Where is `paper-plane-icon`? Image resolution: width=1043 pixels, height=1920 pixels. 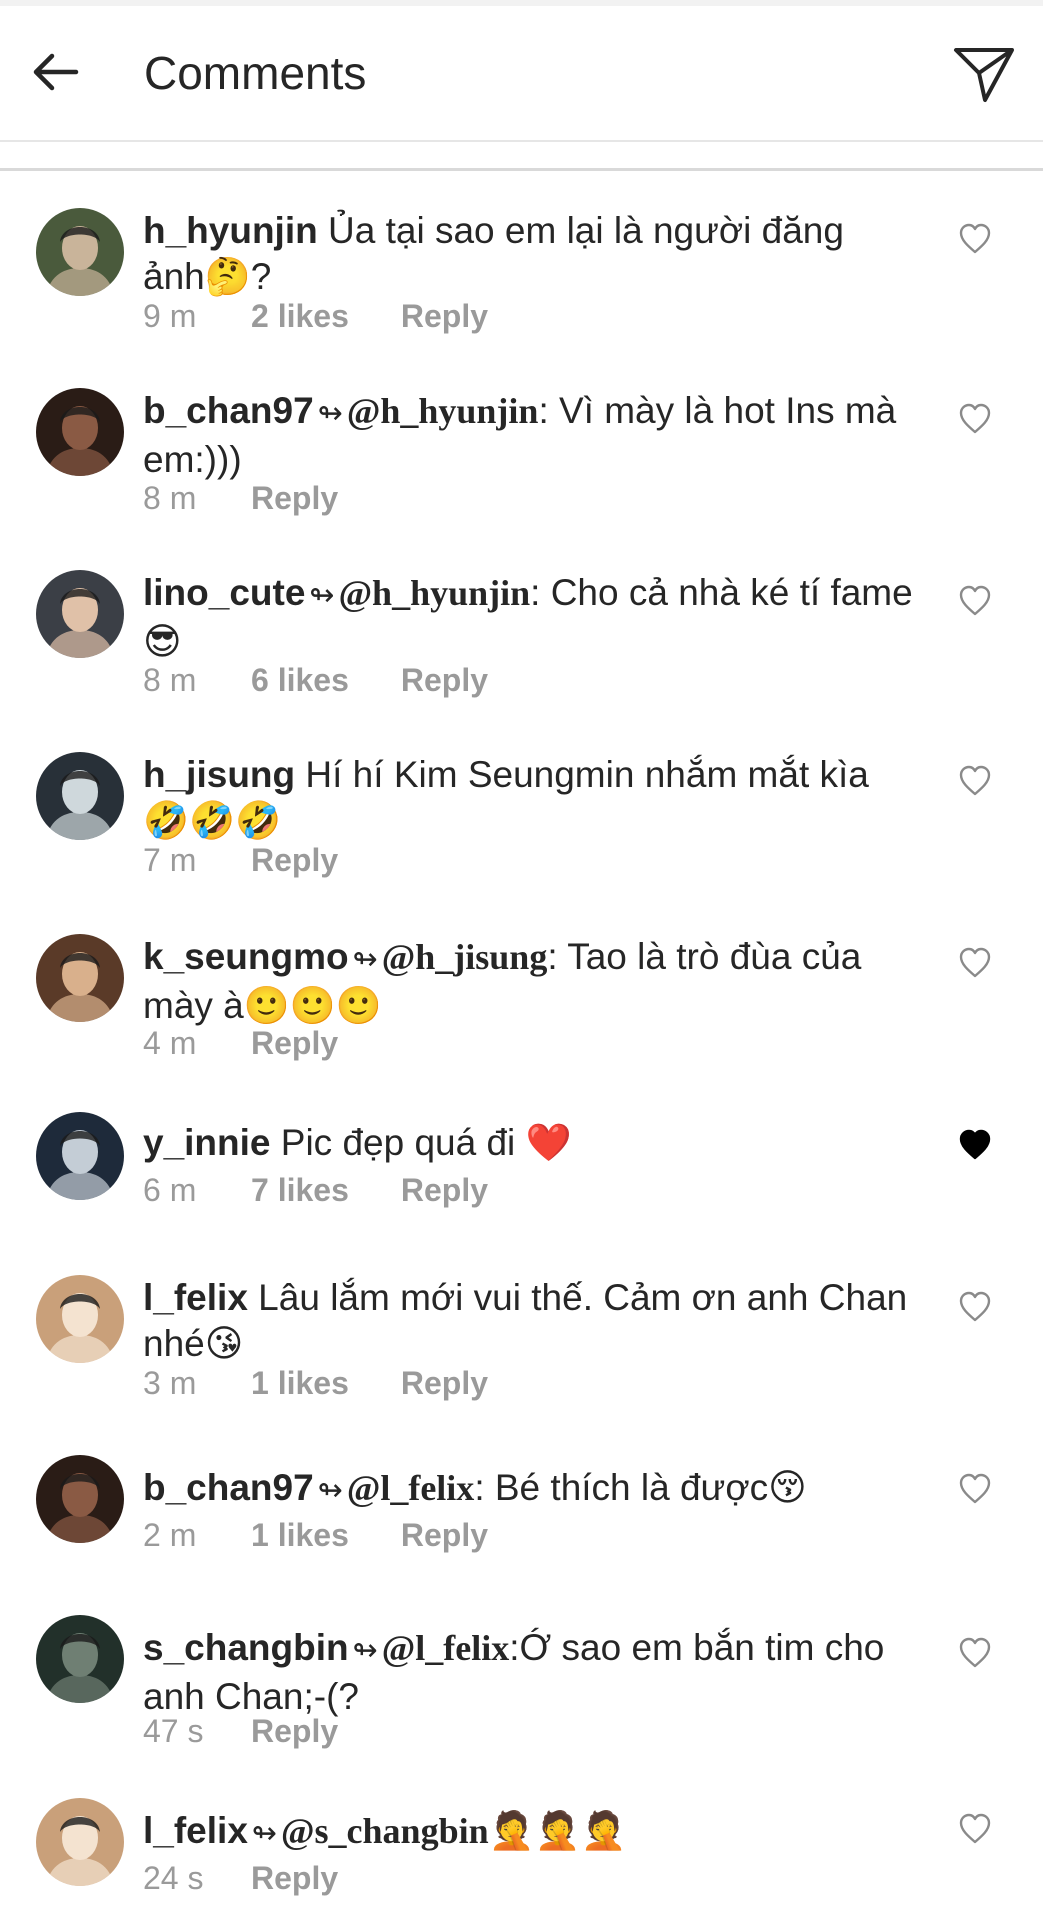
paper-plane-icon is located at coordinates (984, 75).